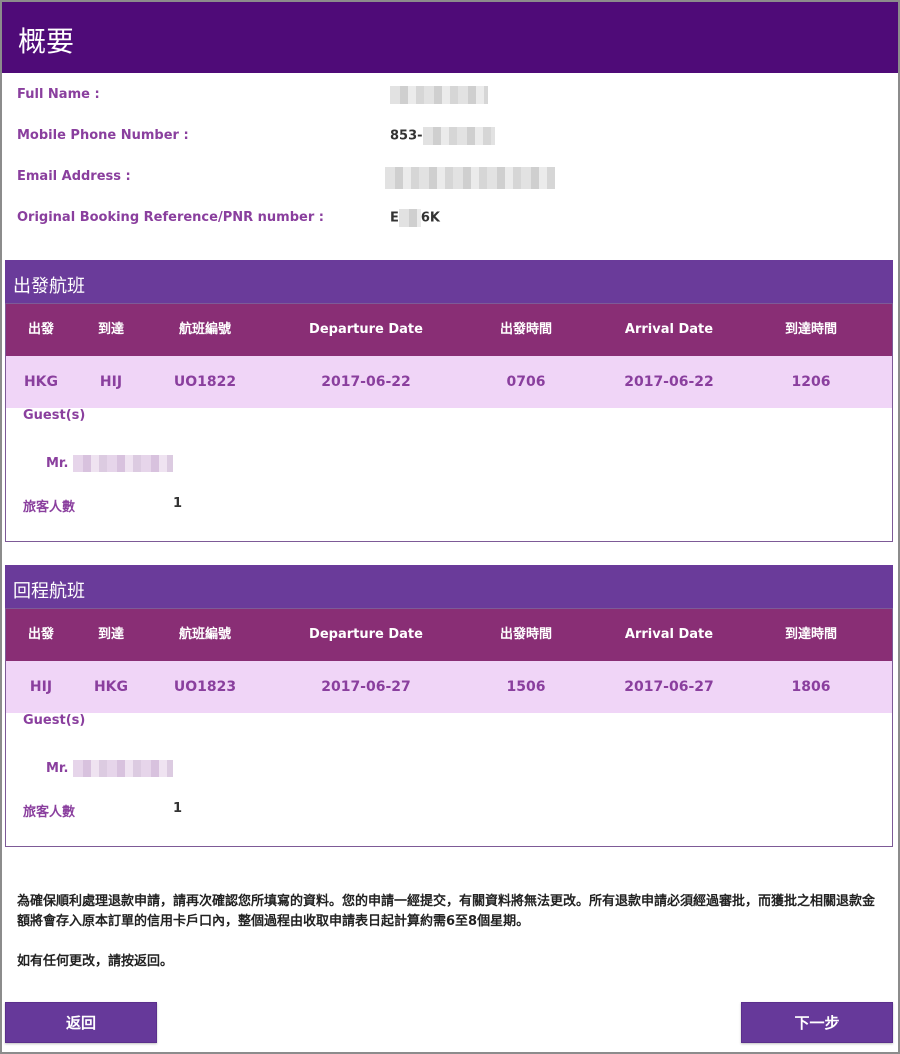 This screenshot has height=1054, width=900. Describe the element at coordinates (54, 415) in the screenshot. I see `outbound-guests-label: Guest(s)` at that location.